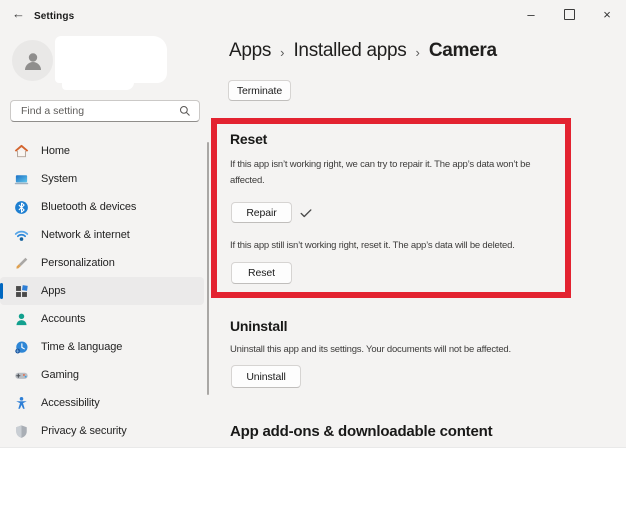 The height and width of the screenshot is (523, 626). I want to click on sidebar-item-label: Privacy & security, so click(84, 431).